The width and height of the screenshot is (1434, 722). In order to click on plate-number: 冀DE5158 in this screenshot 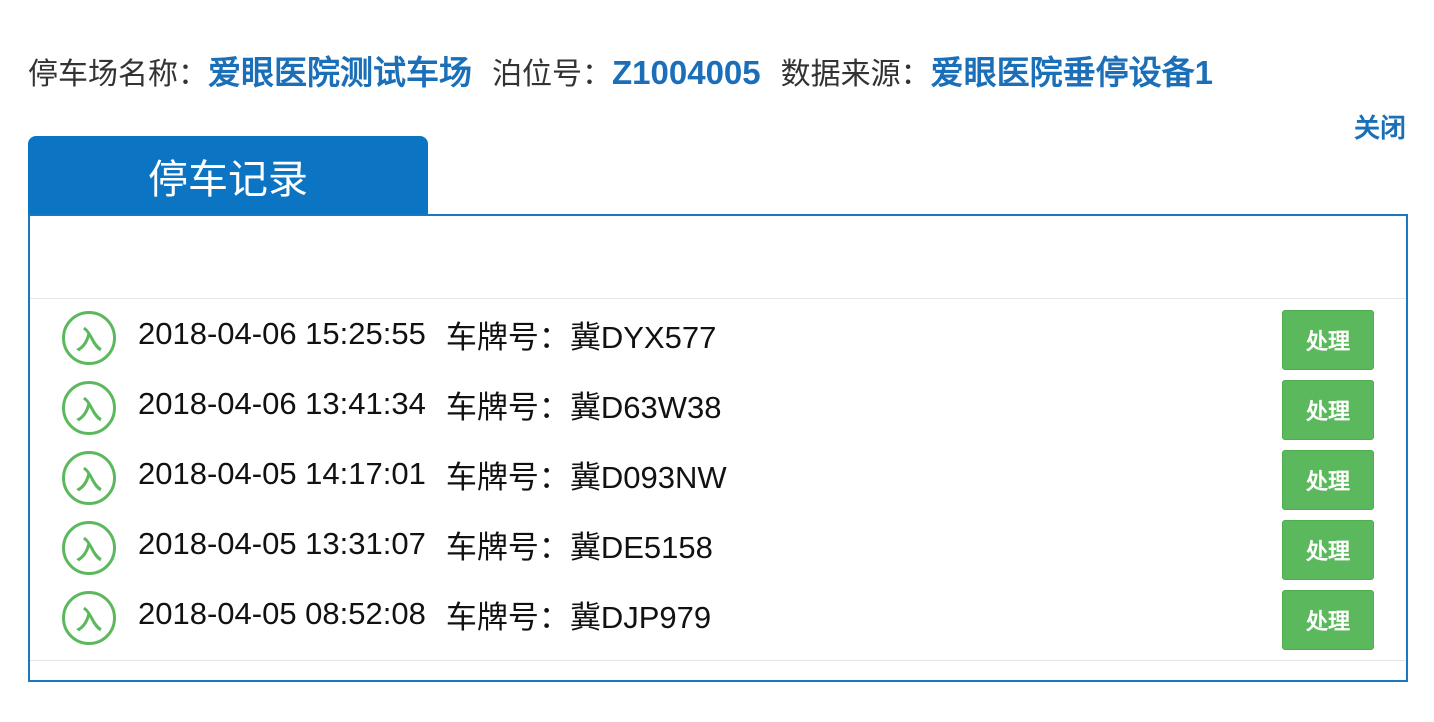, I will do `click(641, 547)`.